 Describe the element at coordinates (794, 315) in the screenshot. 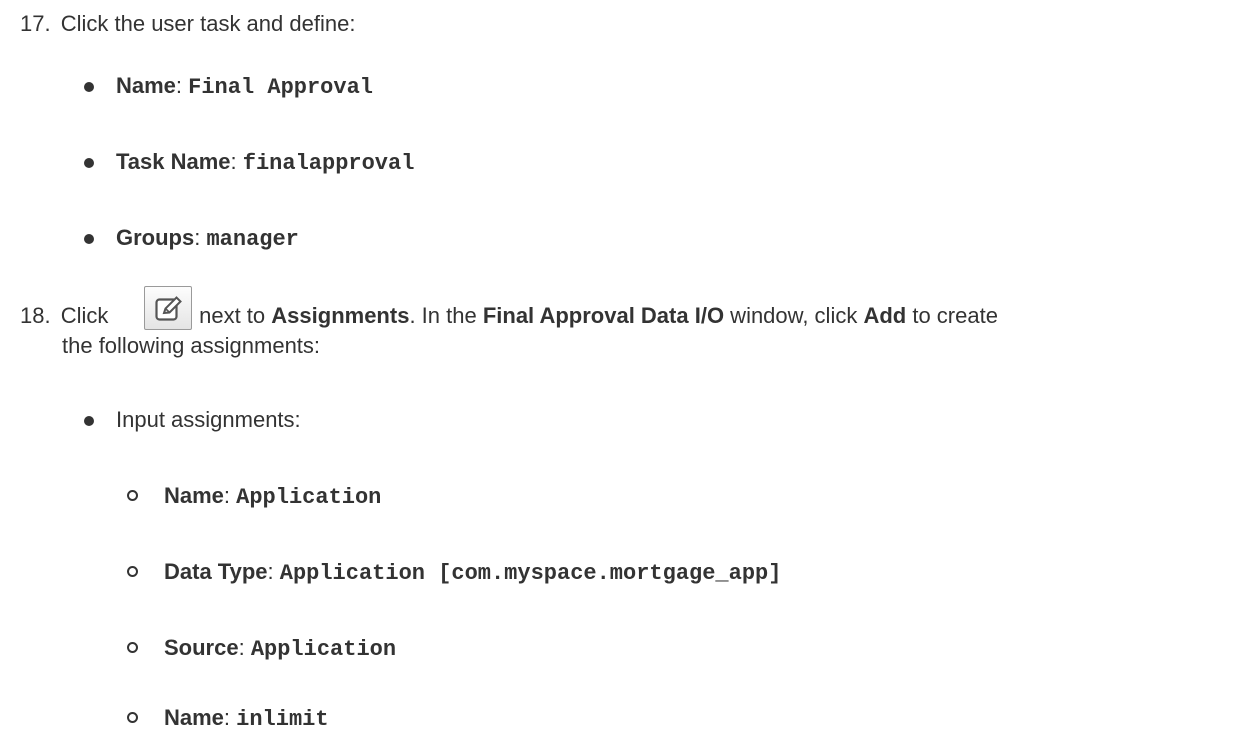

I see `text-run: window, click` at that location.